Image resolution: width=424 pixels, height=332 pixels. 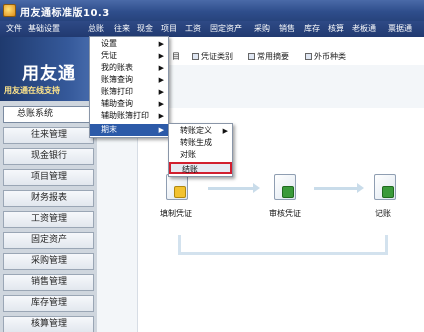 I want to click on sidebar-item-costing: 核算管理, so click(x=48, y=324).